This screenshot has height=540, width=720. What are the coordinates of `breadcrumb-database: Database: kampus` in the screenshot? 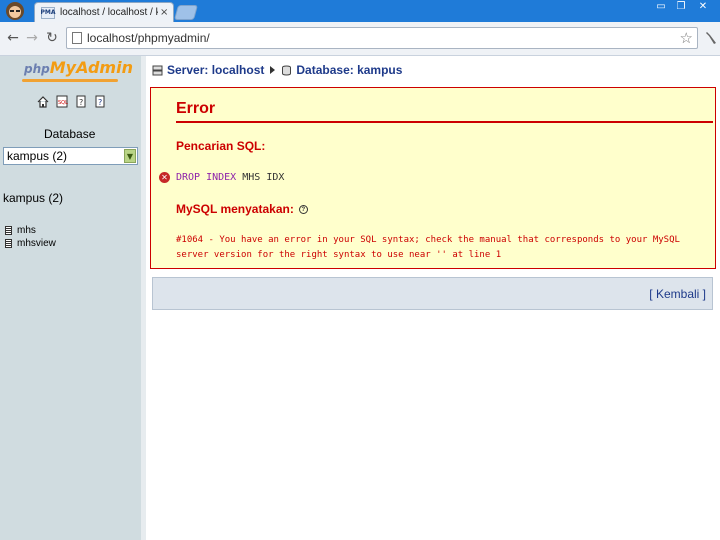 It's located at (349, 70).